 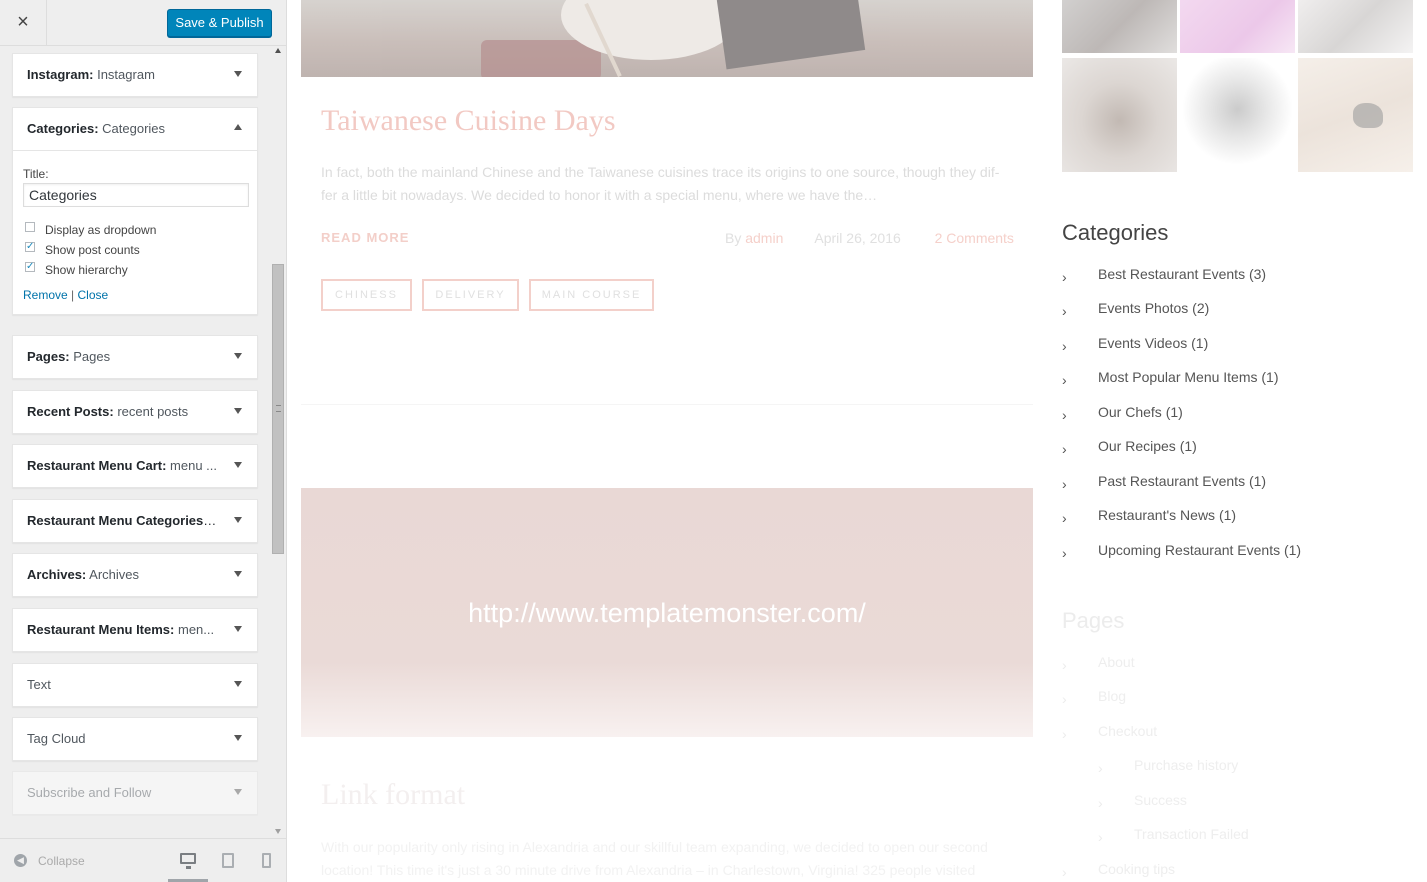 I want to click on widget-header: Recent Posts: recent posts, so click(x=135, y=412).